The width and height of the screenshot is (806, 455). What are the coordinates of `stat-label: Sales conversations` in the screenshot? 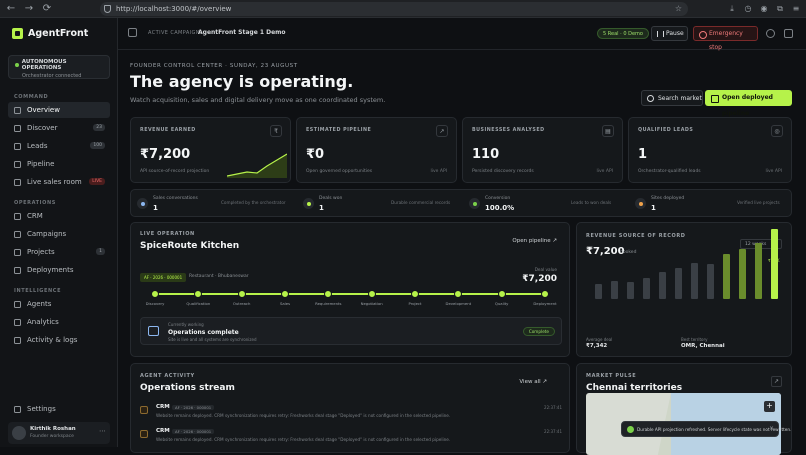 It's located at (175, 198).